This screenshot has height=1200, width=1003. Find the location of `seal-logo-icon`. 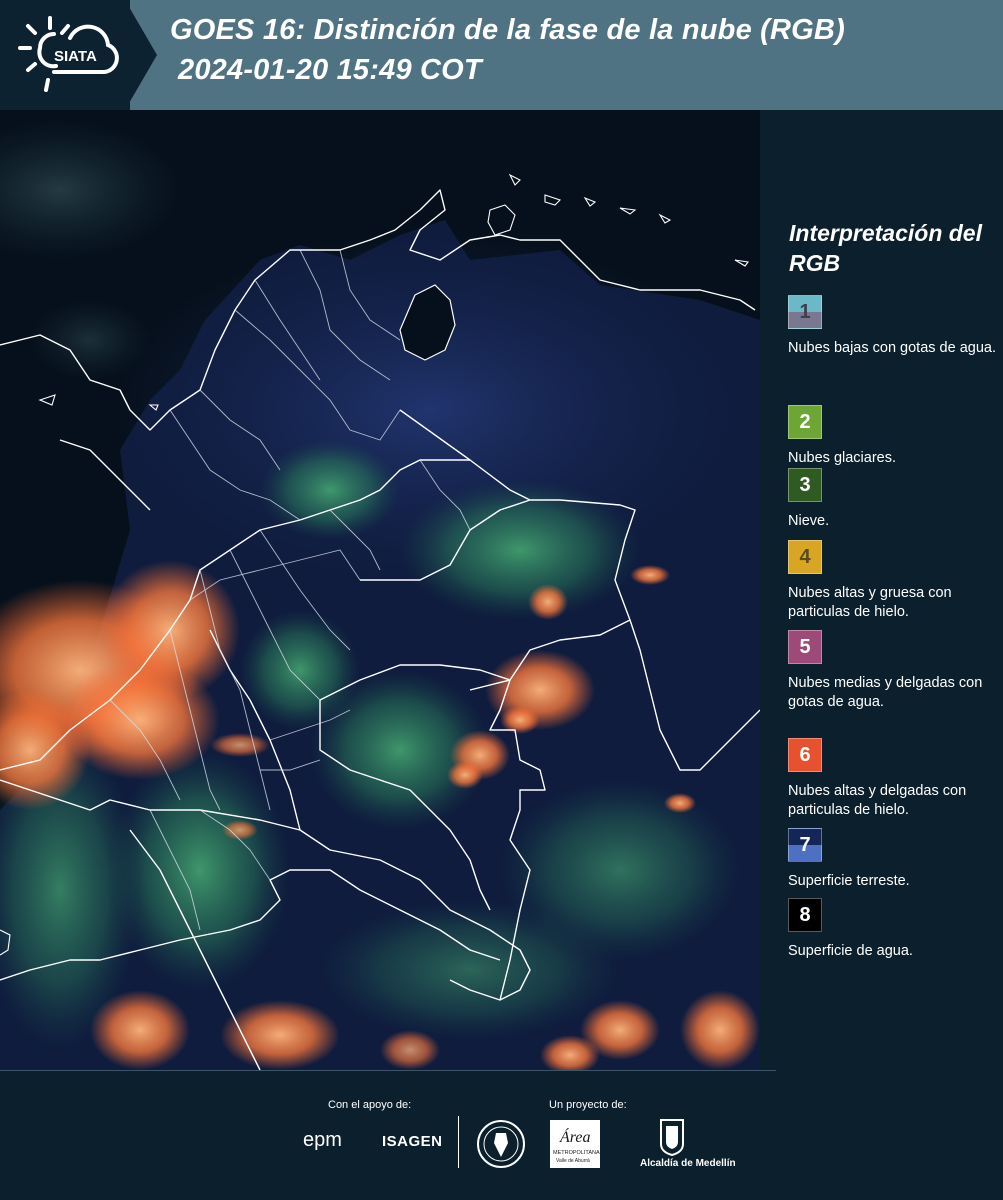

seal-logo-icon is located at coordinates (501, 1144).